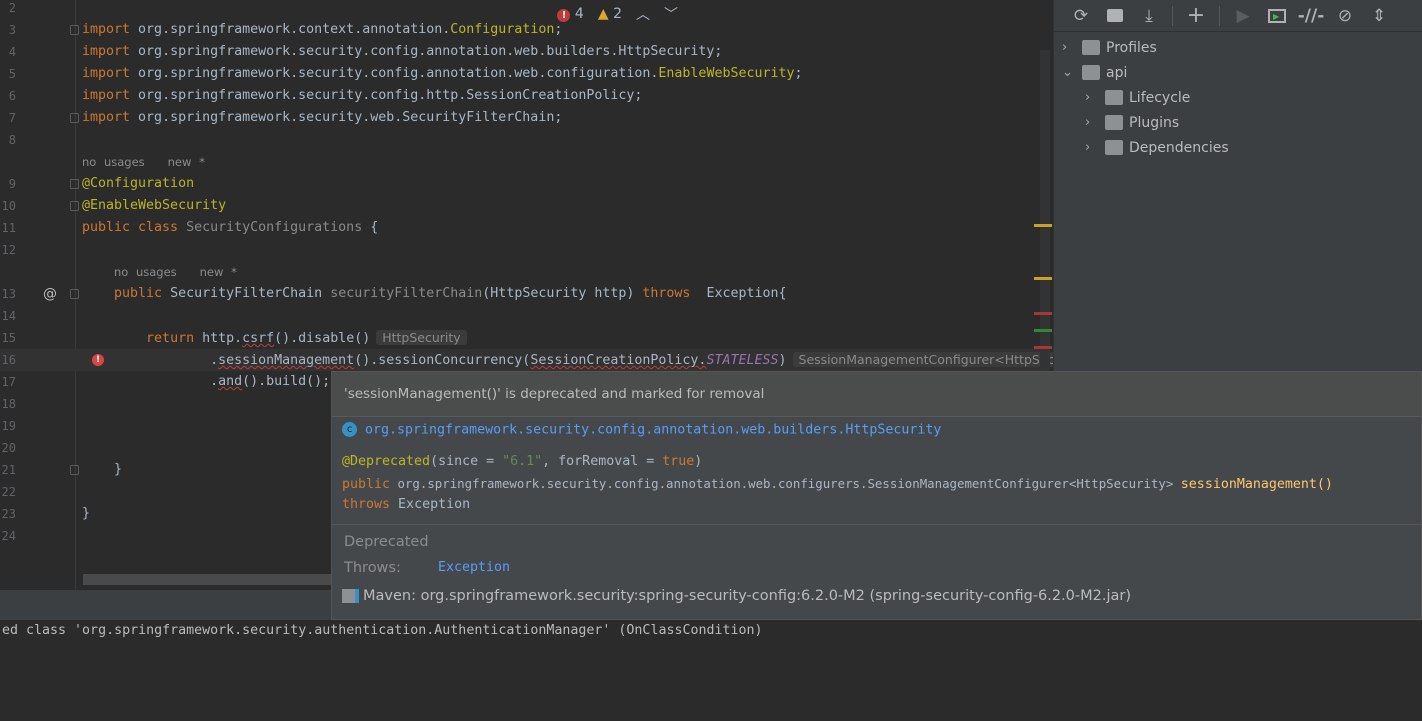  I want to click on class-icon: c, so click(349, 429).